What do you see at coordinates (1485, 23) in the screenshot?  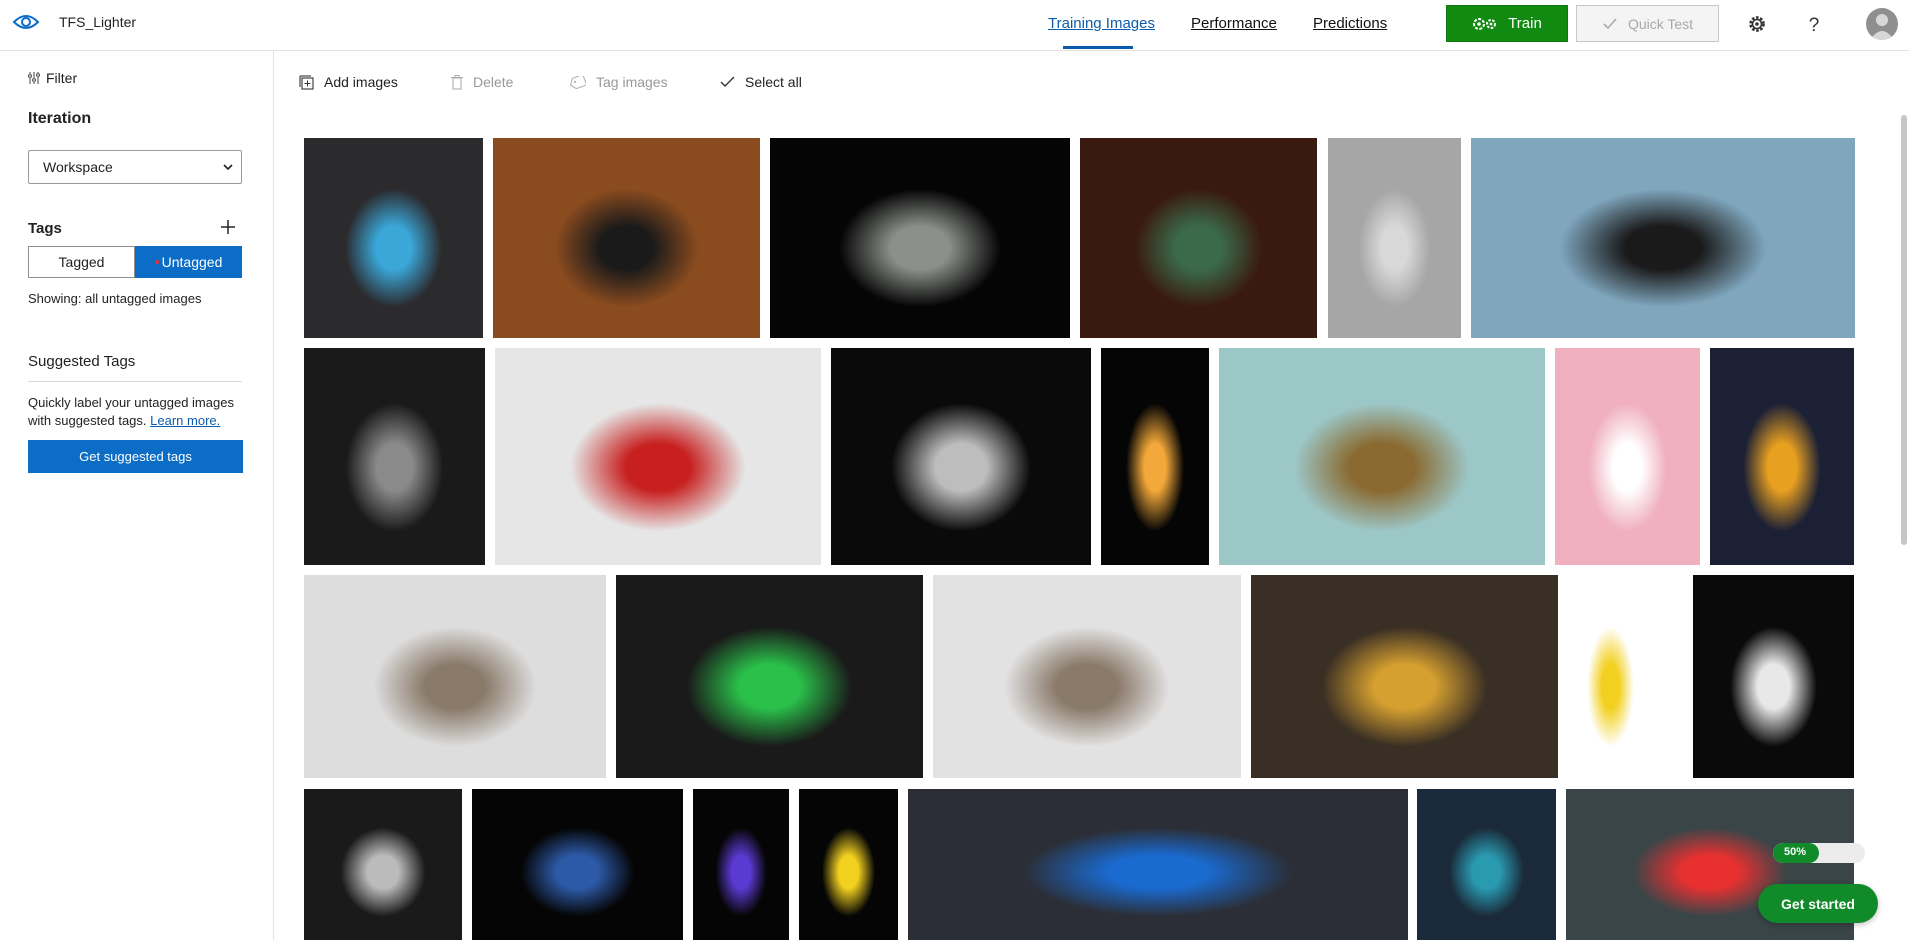 I see `gears-icon` at bounding box center [1485, 23].